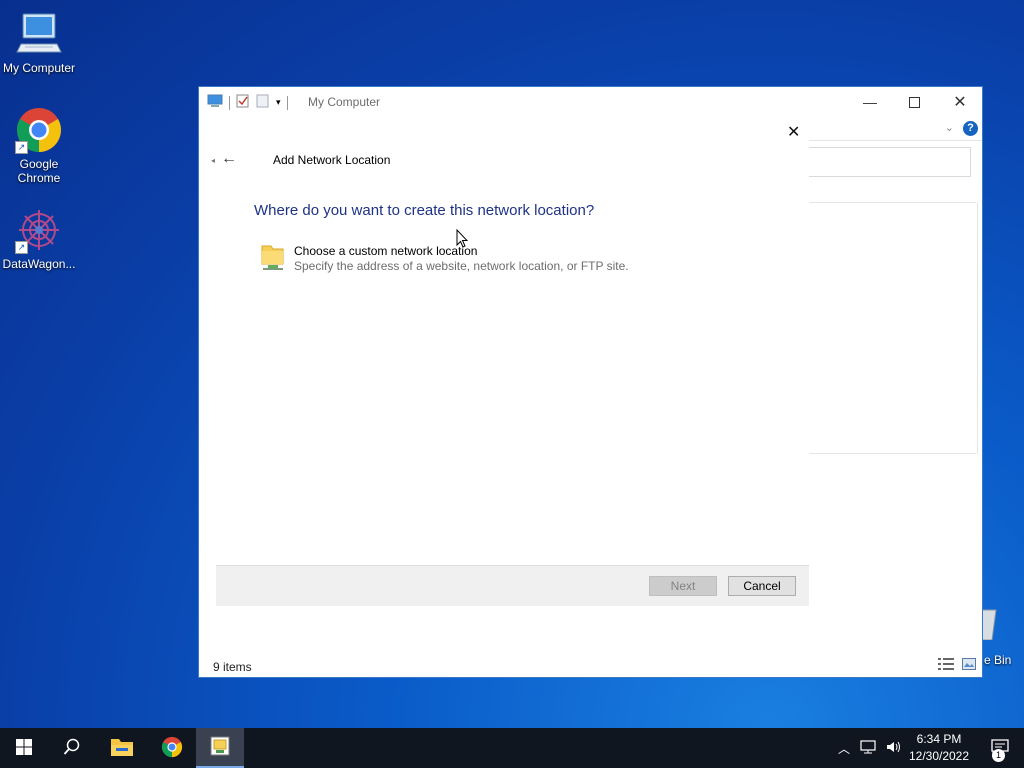 The image size is (1024, 768). I want to click on new-folder-icon, so click(263, 102).